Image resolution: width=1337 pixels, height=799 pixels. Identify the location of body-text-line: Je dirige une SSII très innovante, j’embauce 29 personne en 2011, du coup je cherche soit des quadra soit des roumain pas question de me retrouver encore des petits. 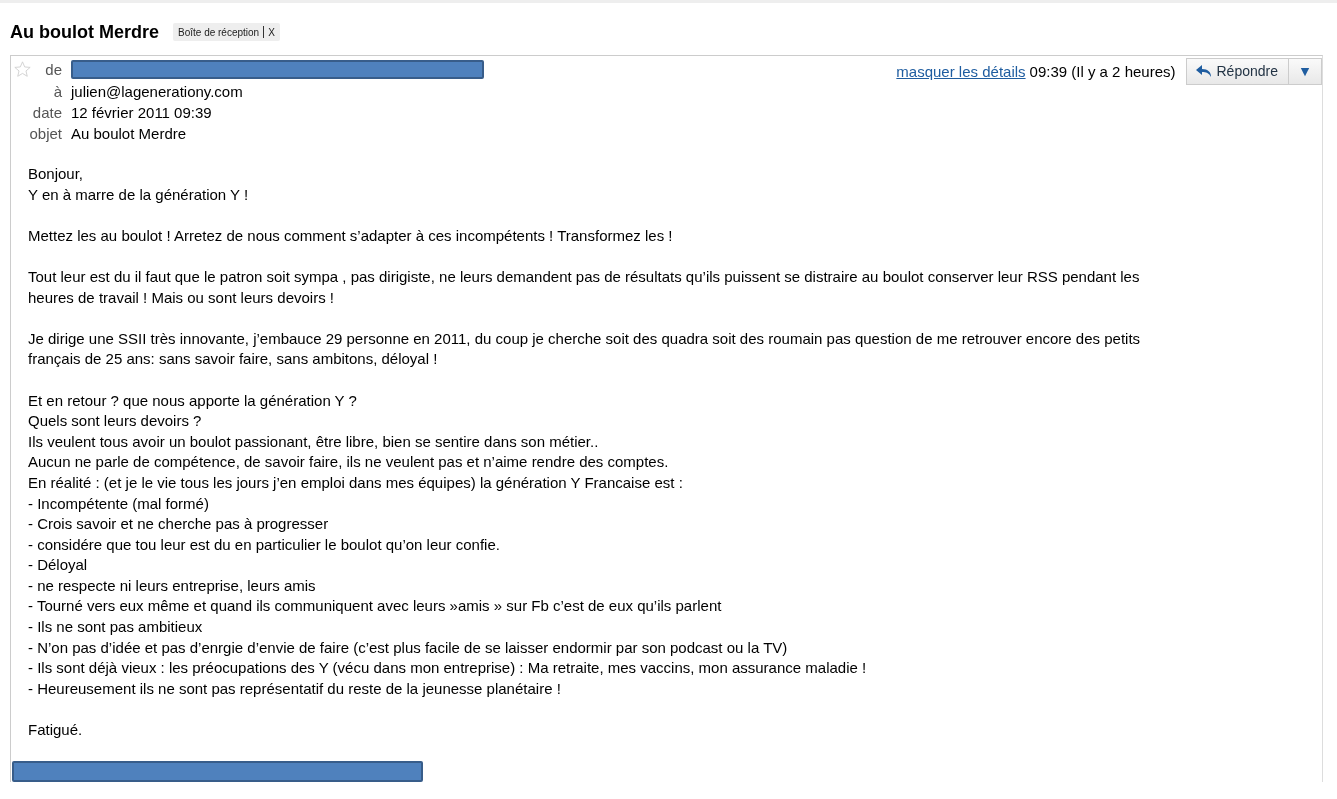
(585, 338).